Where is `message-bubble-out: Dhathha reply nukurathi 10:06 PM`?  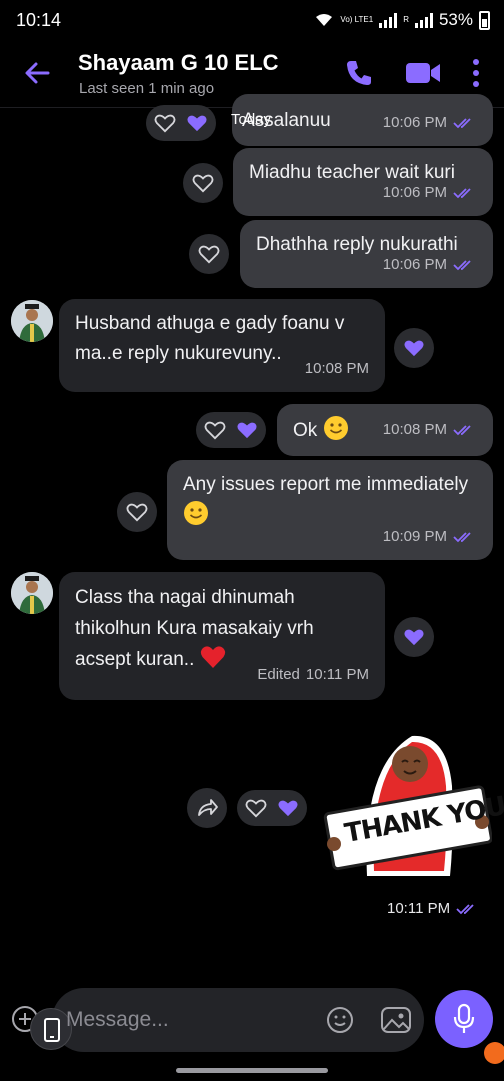 message-bubble-out: Dhathha reply nukurathi 10:06 PM is located at coordinates (366, 254).